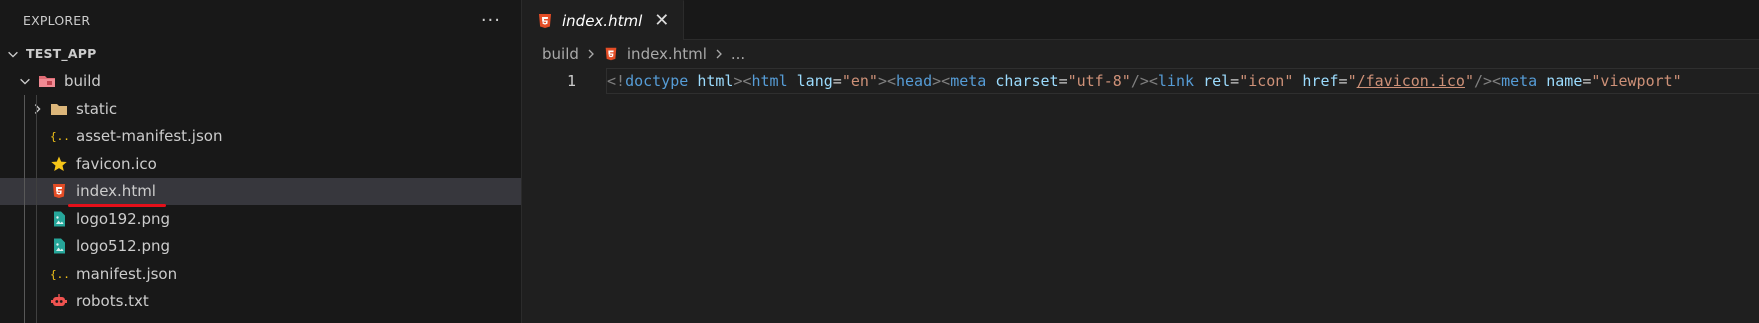  I want to click on line-number: 1, so click(571, 81).